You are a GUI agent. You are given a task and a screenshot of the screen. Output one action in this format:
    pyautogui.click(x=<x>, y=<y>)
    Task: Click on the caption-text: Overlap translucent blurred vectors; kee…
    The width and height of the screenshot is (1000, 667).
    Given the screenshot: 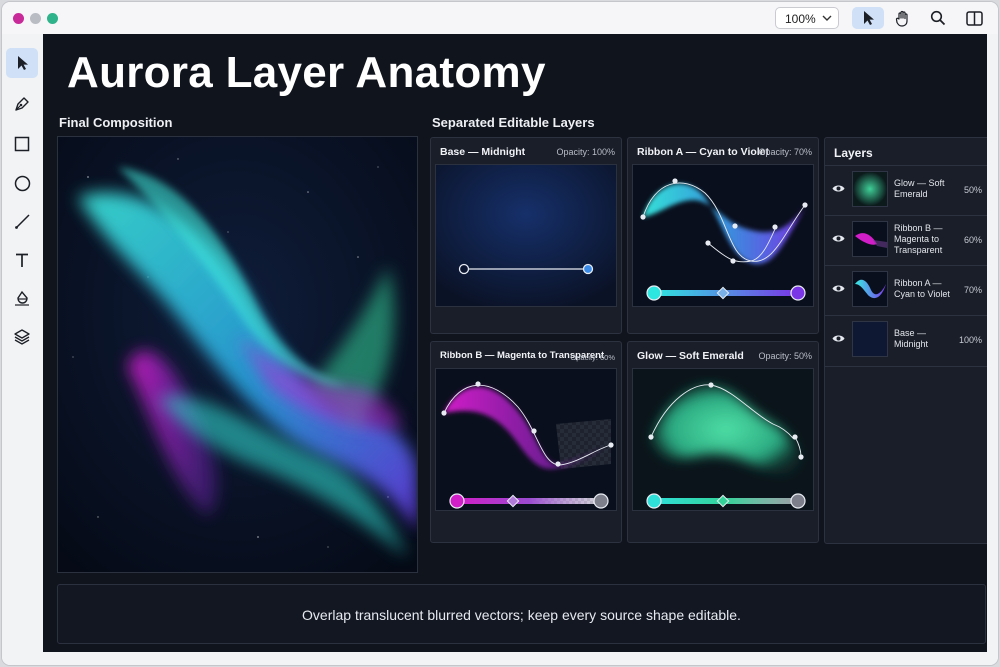 What is the action you would take?
    pyautogui.click(x=521, y=615)
    